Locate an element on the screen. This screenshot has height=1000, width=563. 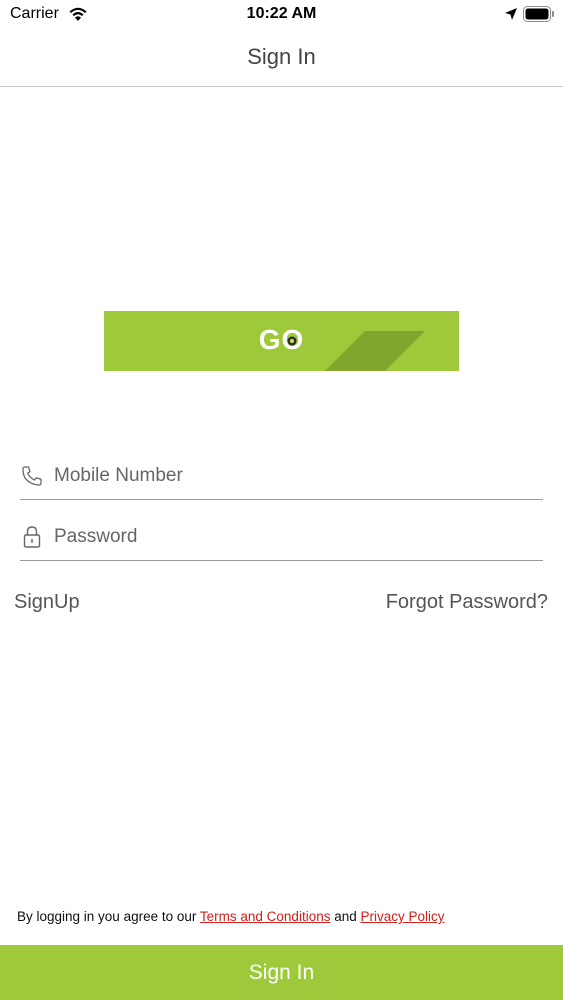
mobile-number-input is located at coordinates (294, 476).